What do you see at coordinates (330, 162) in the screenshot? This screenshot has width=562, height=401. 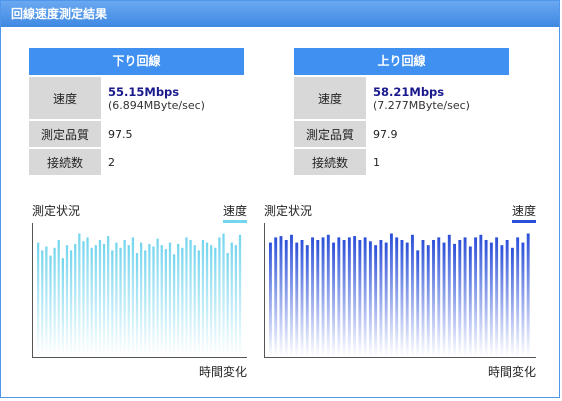 I see `upload-connections-label: 接続数` at bounding box center [330, 162].